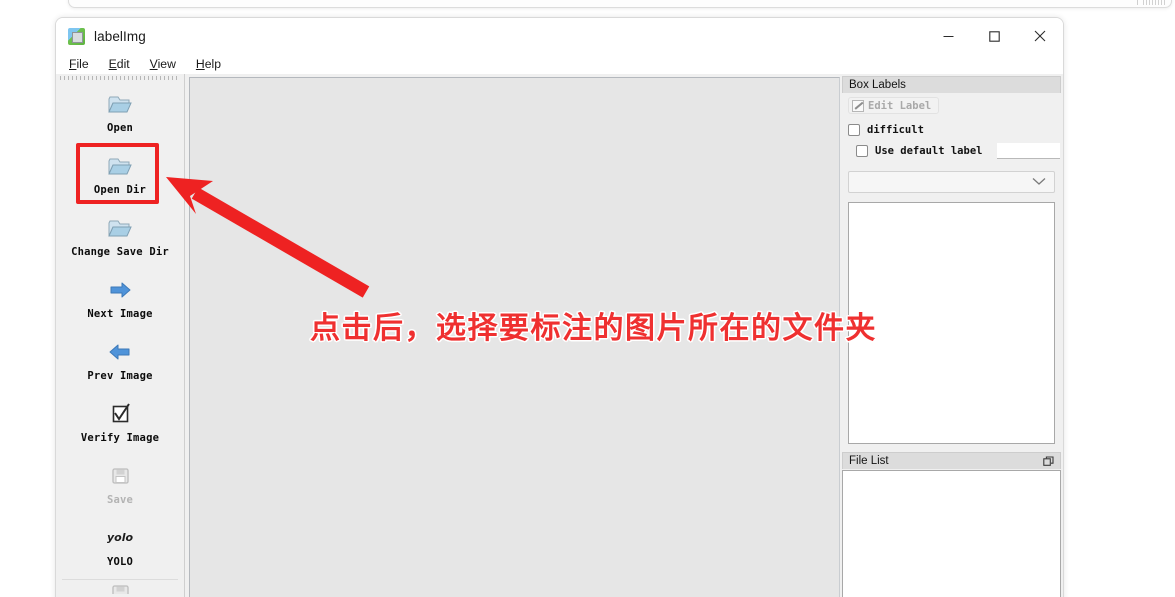  What do you see at coordinates (120, 352) in the screenshot?
I see `arrow-left-icon` at bounding box center [120, 352].